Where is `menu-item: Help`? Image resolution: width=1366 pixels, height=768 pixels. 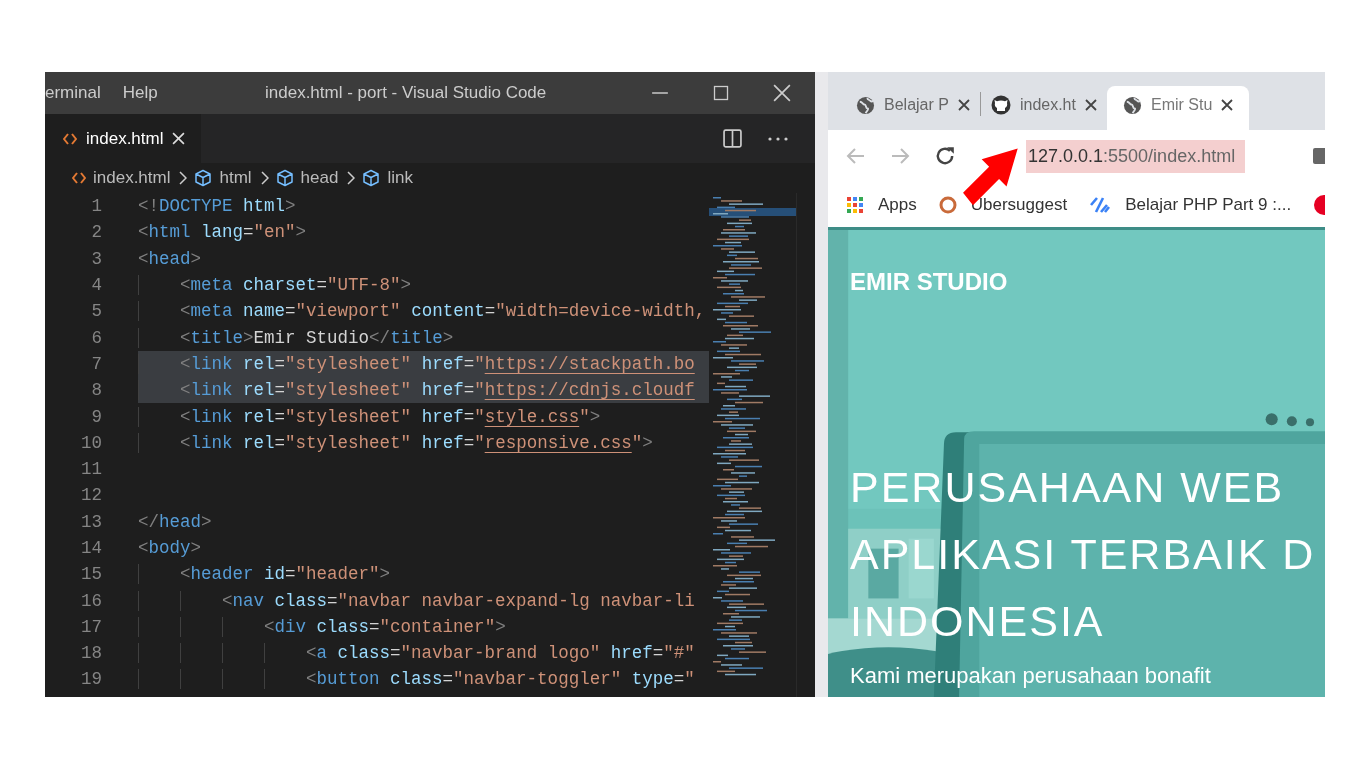
menu-item: Help is located at coordinates (140, 93).